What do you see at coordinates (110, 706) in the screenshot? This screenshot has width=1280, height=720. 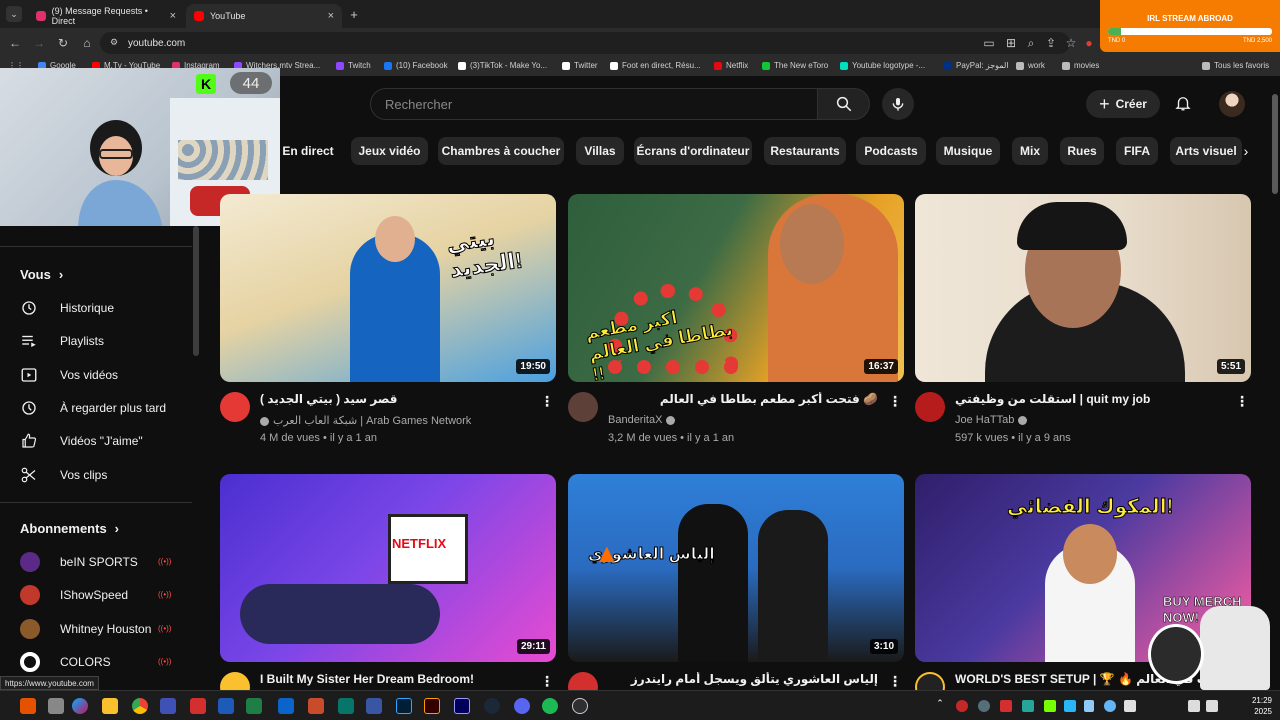 I see `file-explorer-icon` at bounding box center [110, 706].